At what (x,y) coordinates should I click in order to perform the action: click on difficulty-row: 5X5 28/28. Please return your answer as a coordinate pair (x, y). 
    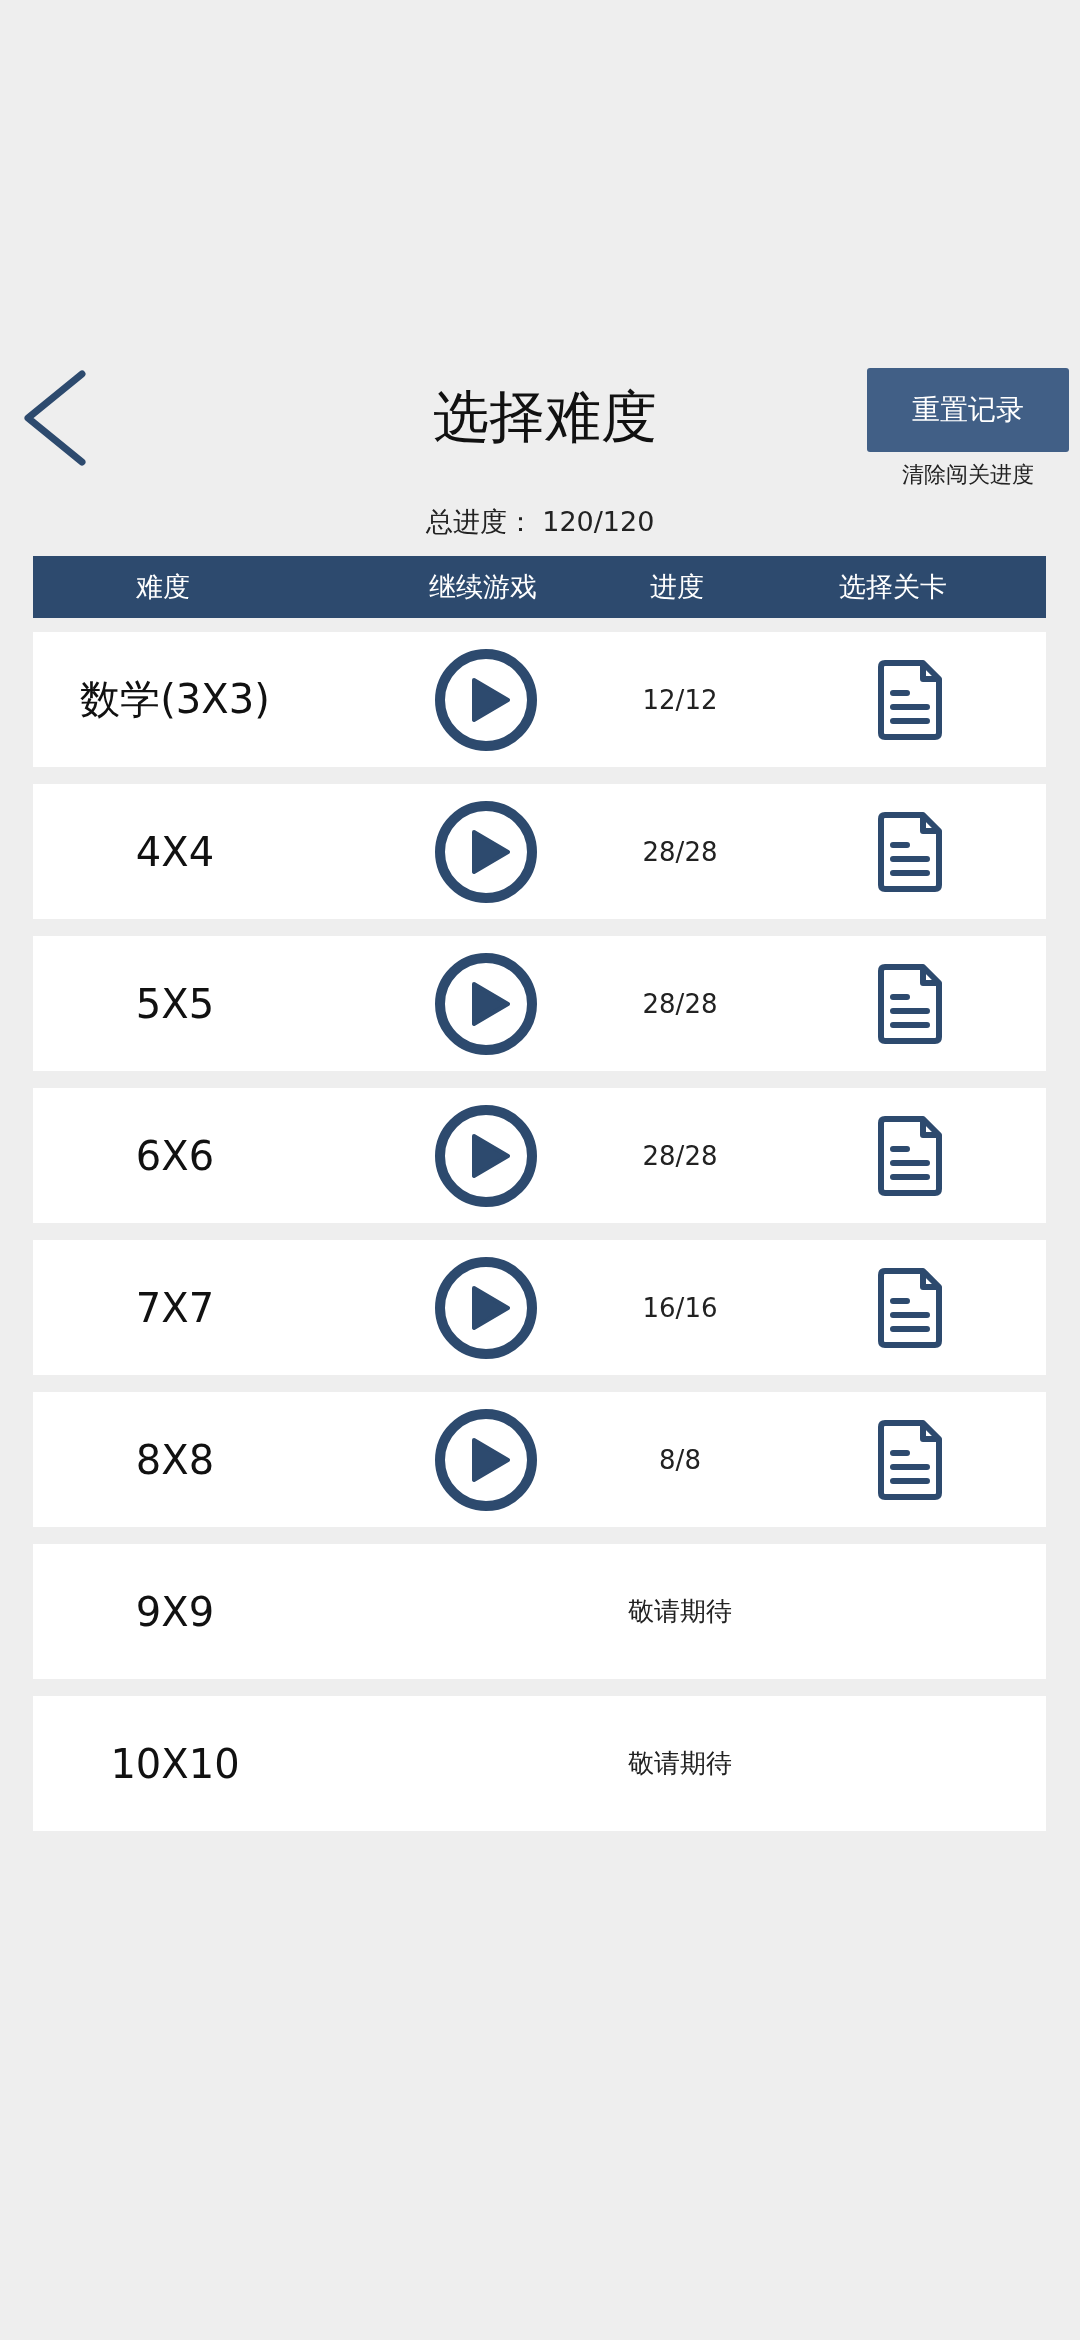
    Looking at the image, I should click on (539, 1003).